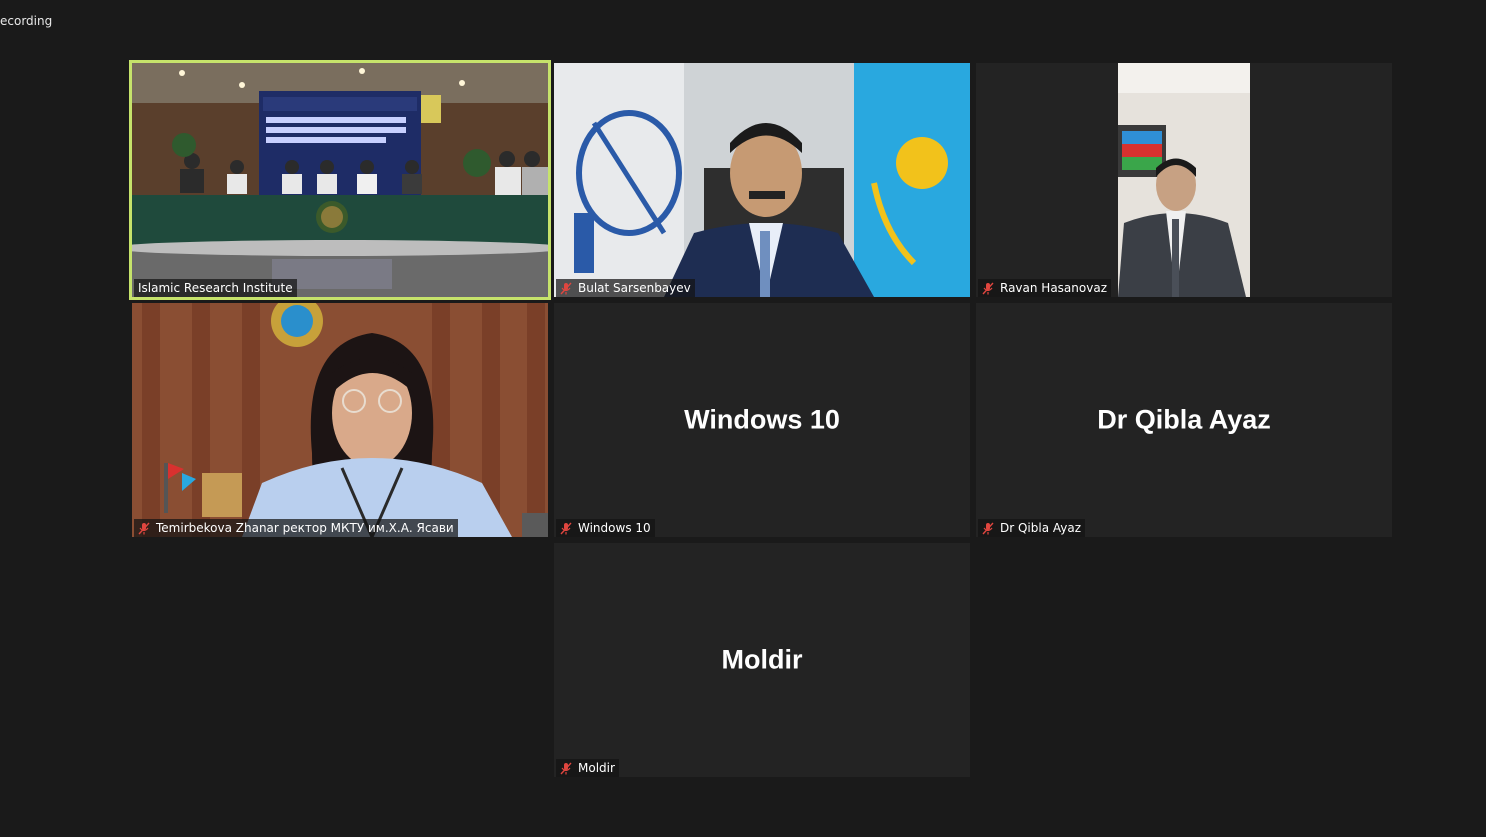 The height and width of the screenshot is (837, 1486). I want to click on participant-name-label: Bulat Sarsenbayev, so click(625, 288).